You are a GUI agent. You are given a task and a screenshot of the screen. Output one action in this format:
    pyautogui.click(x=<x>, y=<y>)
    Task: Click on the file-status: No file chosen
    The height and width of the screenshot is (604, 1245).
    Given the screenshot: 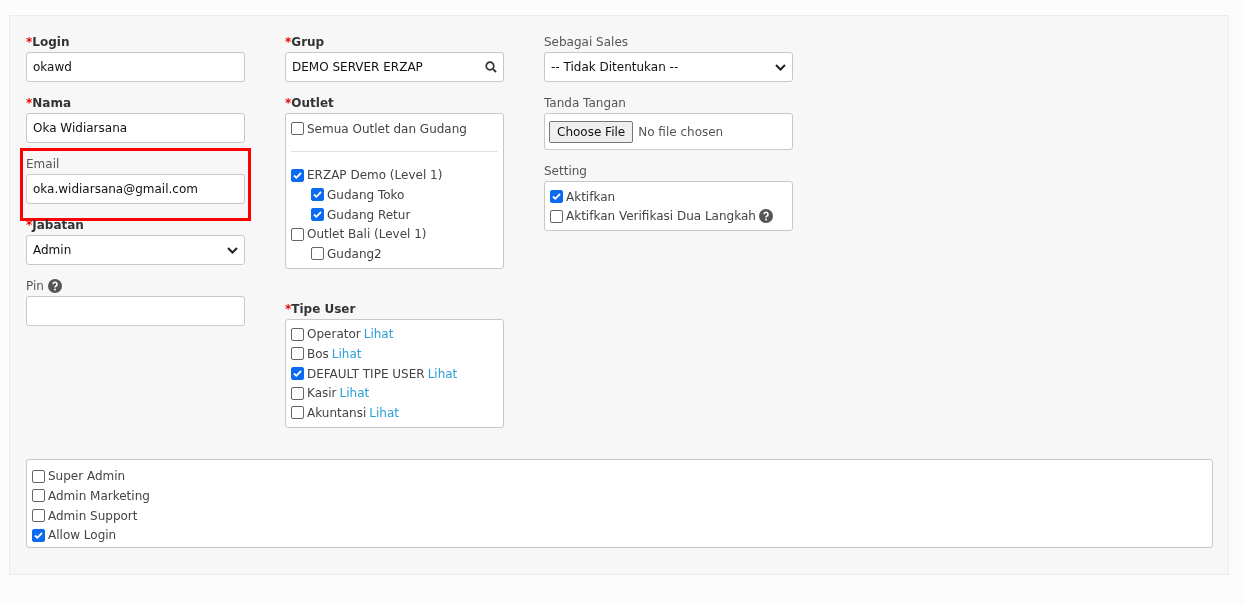 What is the action you would take?
    pyautogui.click(x=681, y=131)
    